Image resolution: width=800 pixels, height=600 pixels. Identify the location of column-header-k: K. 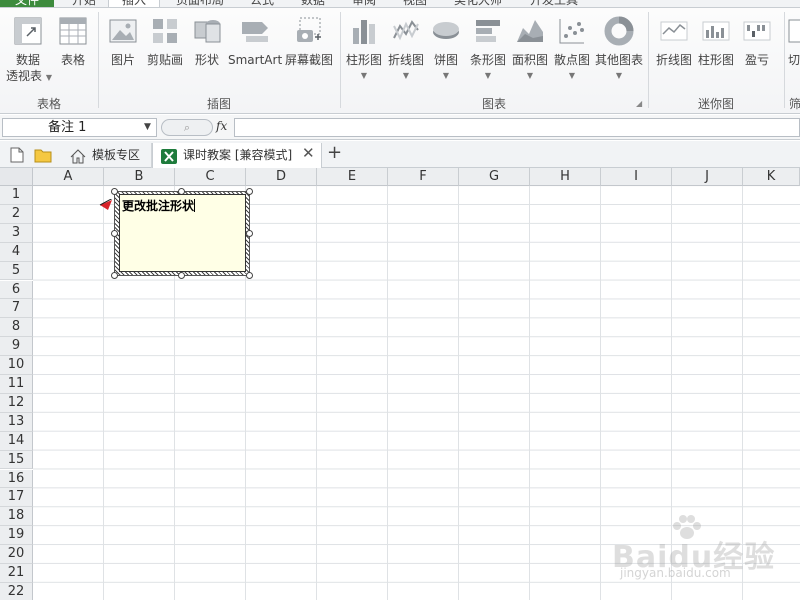
(771, 177).